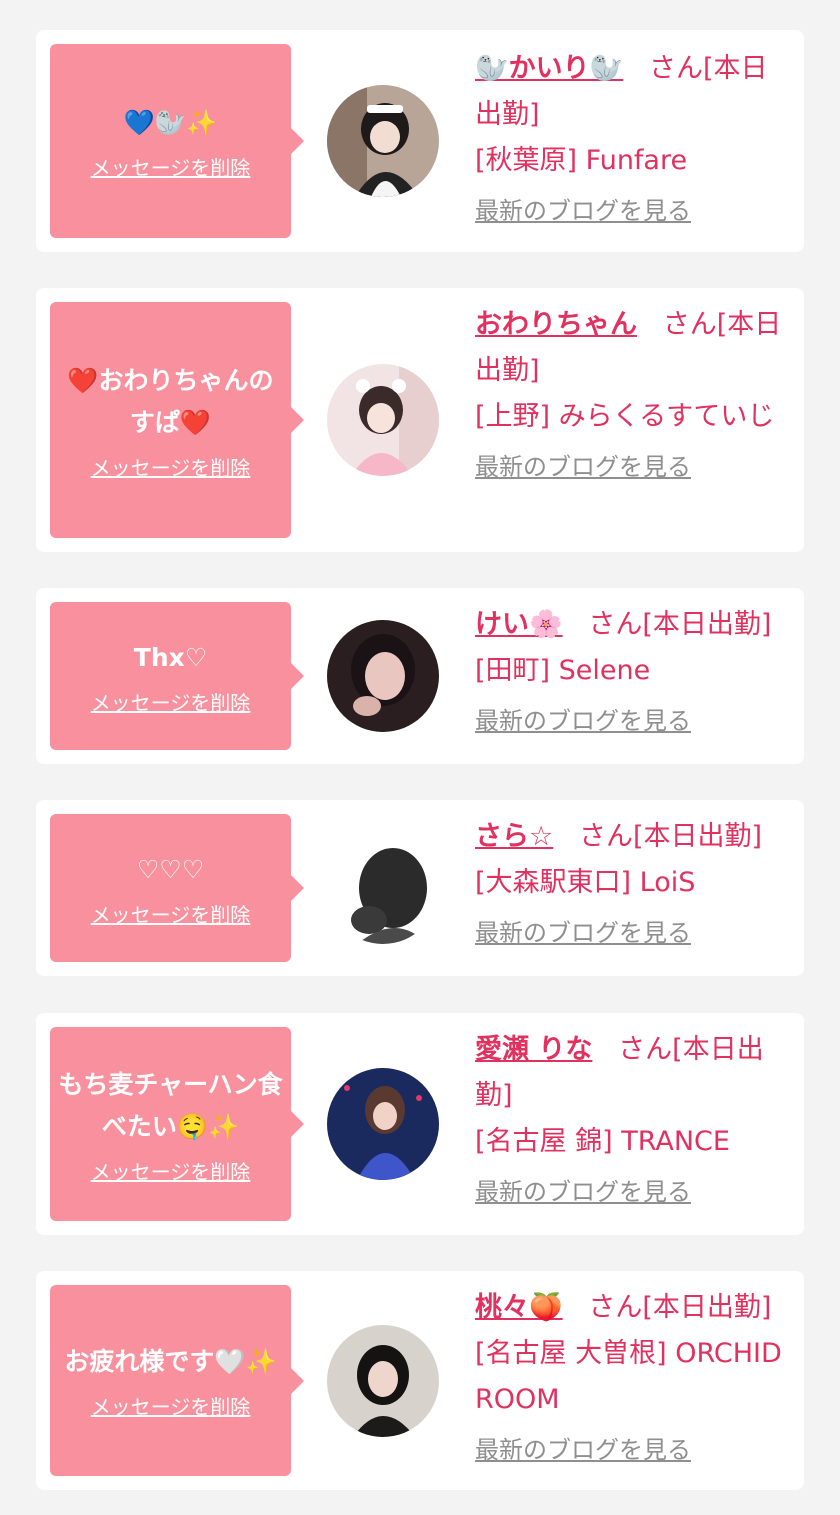 This screenshot has height=1515, width=840. What do you see at coordinates (585, 882) in the screenshot?
I see `cast-location: [大森駅東口] LoiS` at bounding box center [585, 882].